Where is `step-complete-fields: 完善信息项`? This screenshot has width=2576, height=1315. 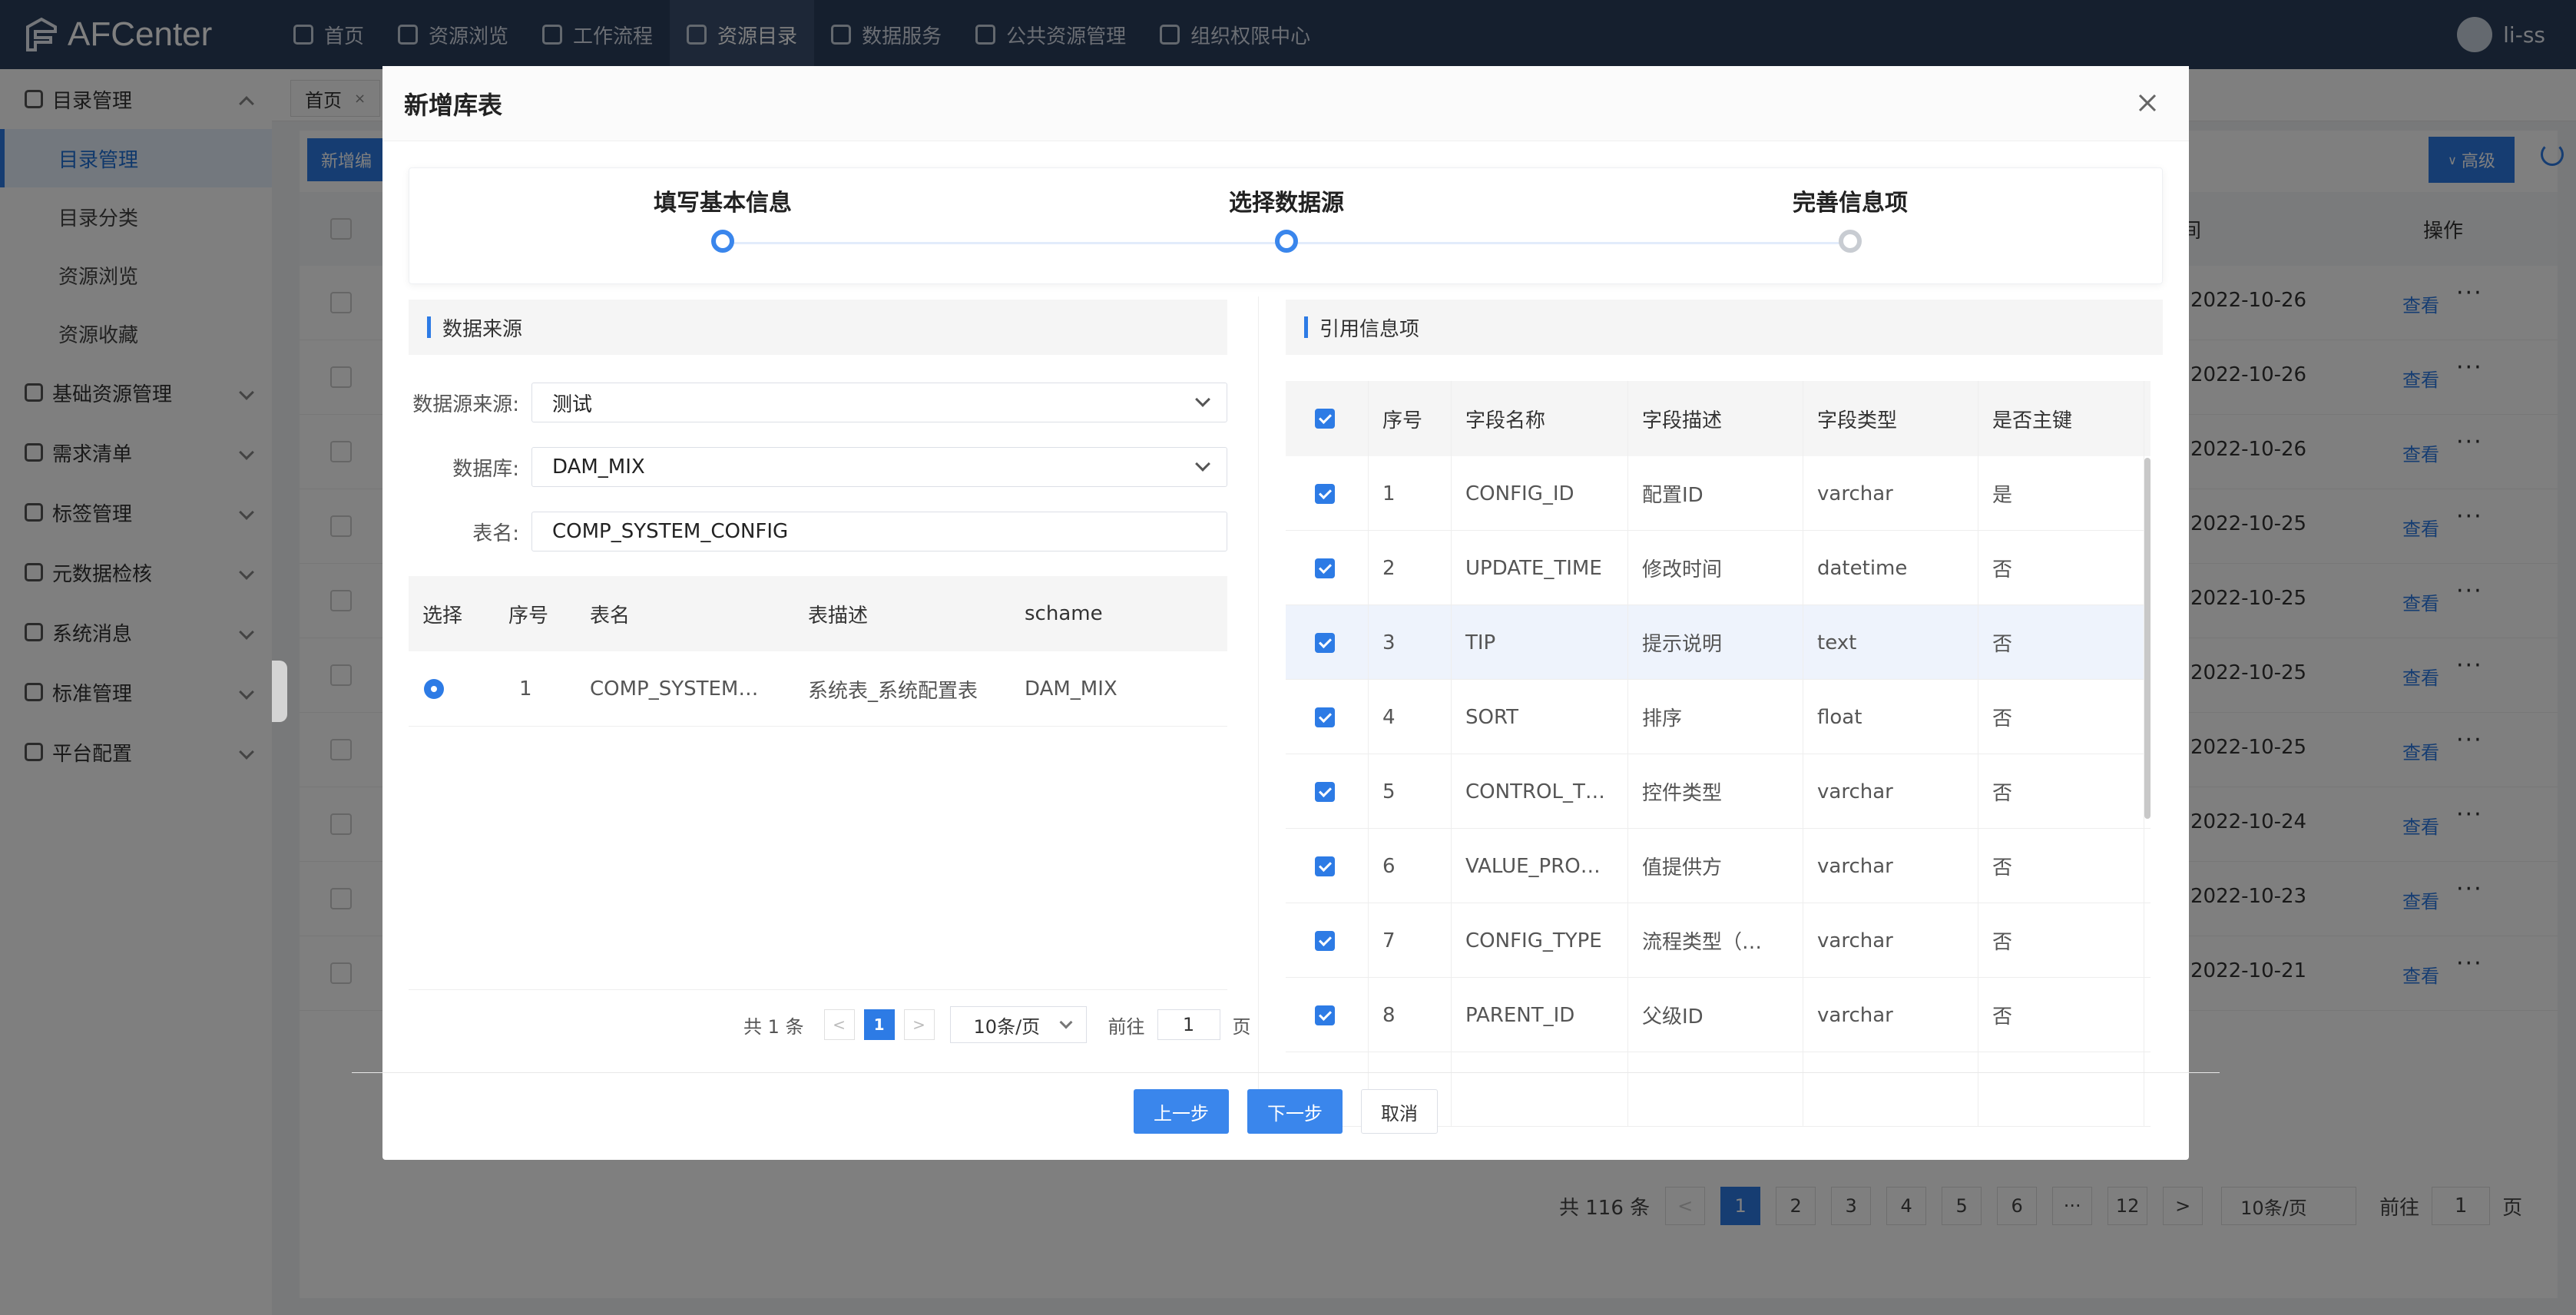
step-complete-fields: 完善信息项 is located at coordinates (1850, 218).